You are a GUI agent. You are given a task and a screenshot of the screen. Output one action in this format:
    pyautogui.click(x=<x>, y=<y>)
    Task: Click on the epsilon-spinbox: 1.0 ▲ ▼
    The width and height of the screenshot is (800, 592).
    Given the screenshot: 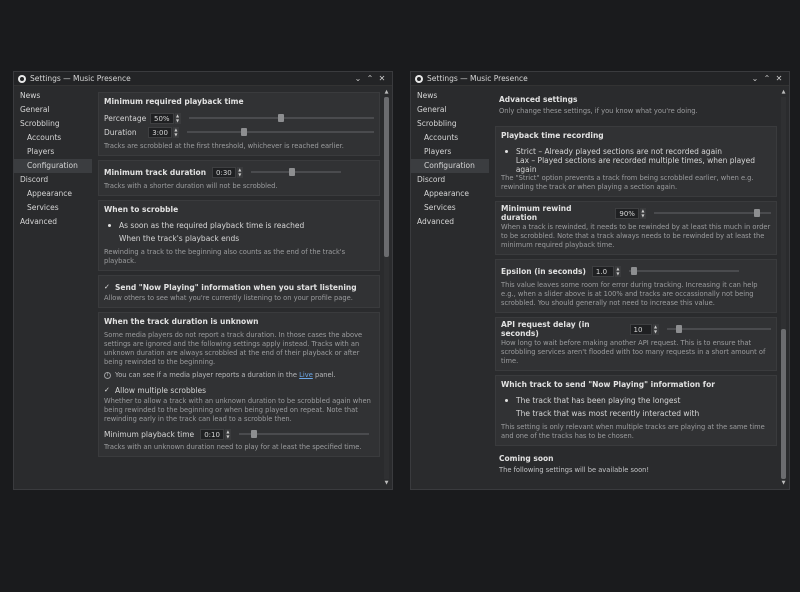 What is the action you would take?
    pyautogui.click(x=606, y=271)
    